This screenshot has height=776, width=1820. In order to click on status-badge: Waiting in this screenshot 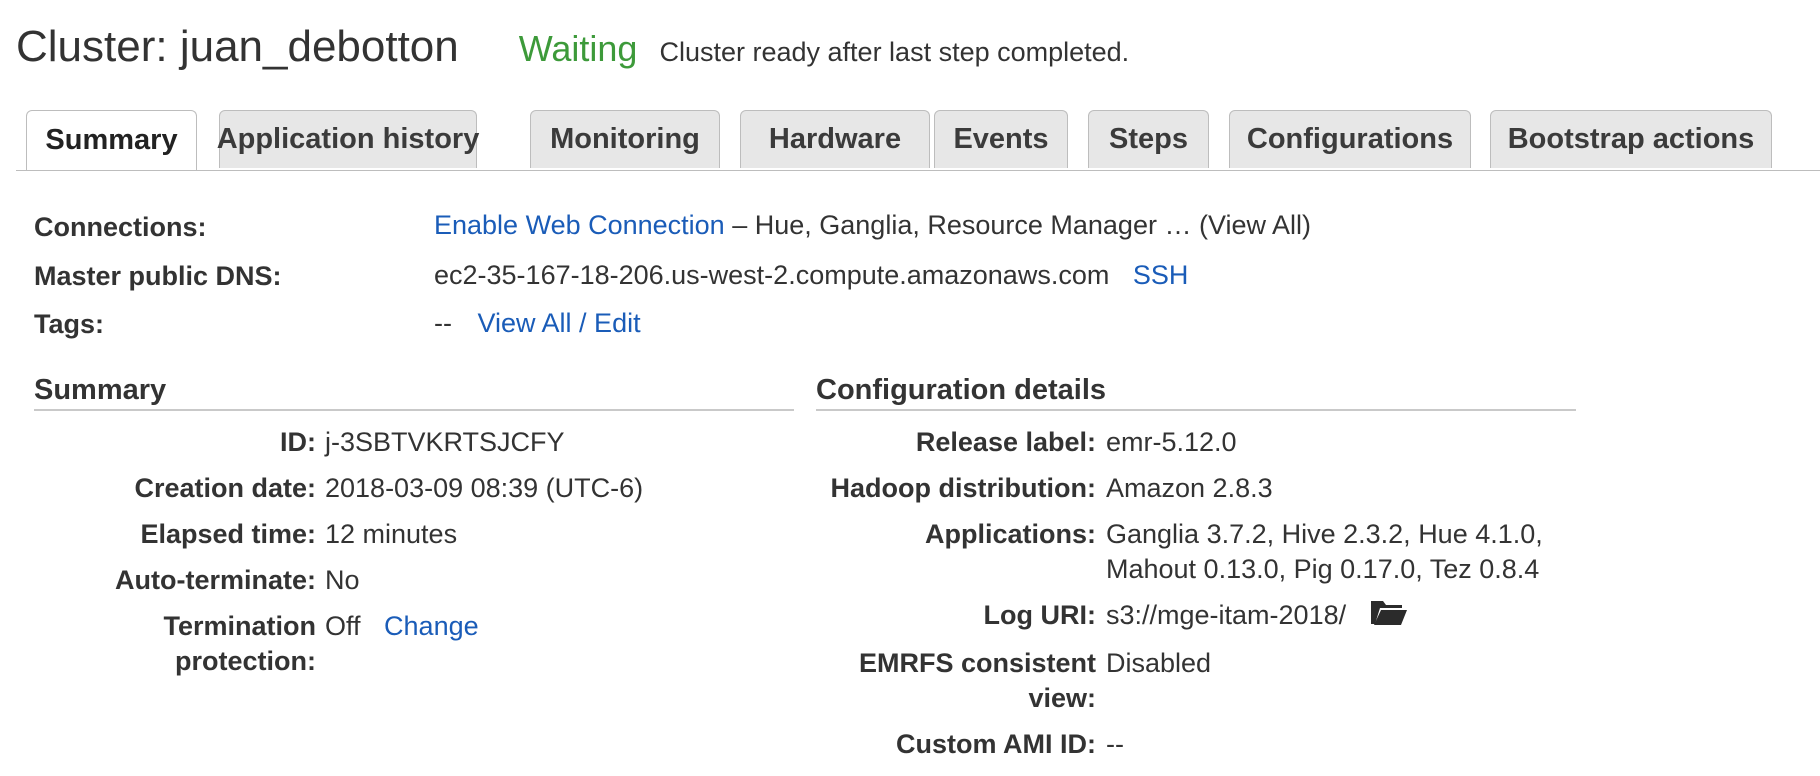, I will do `click(578, 48)`.